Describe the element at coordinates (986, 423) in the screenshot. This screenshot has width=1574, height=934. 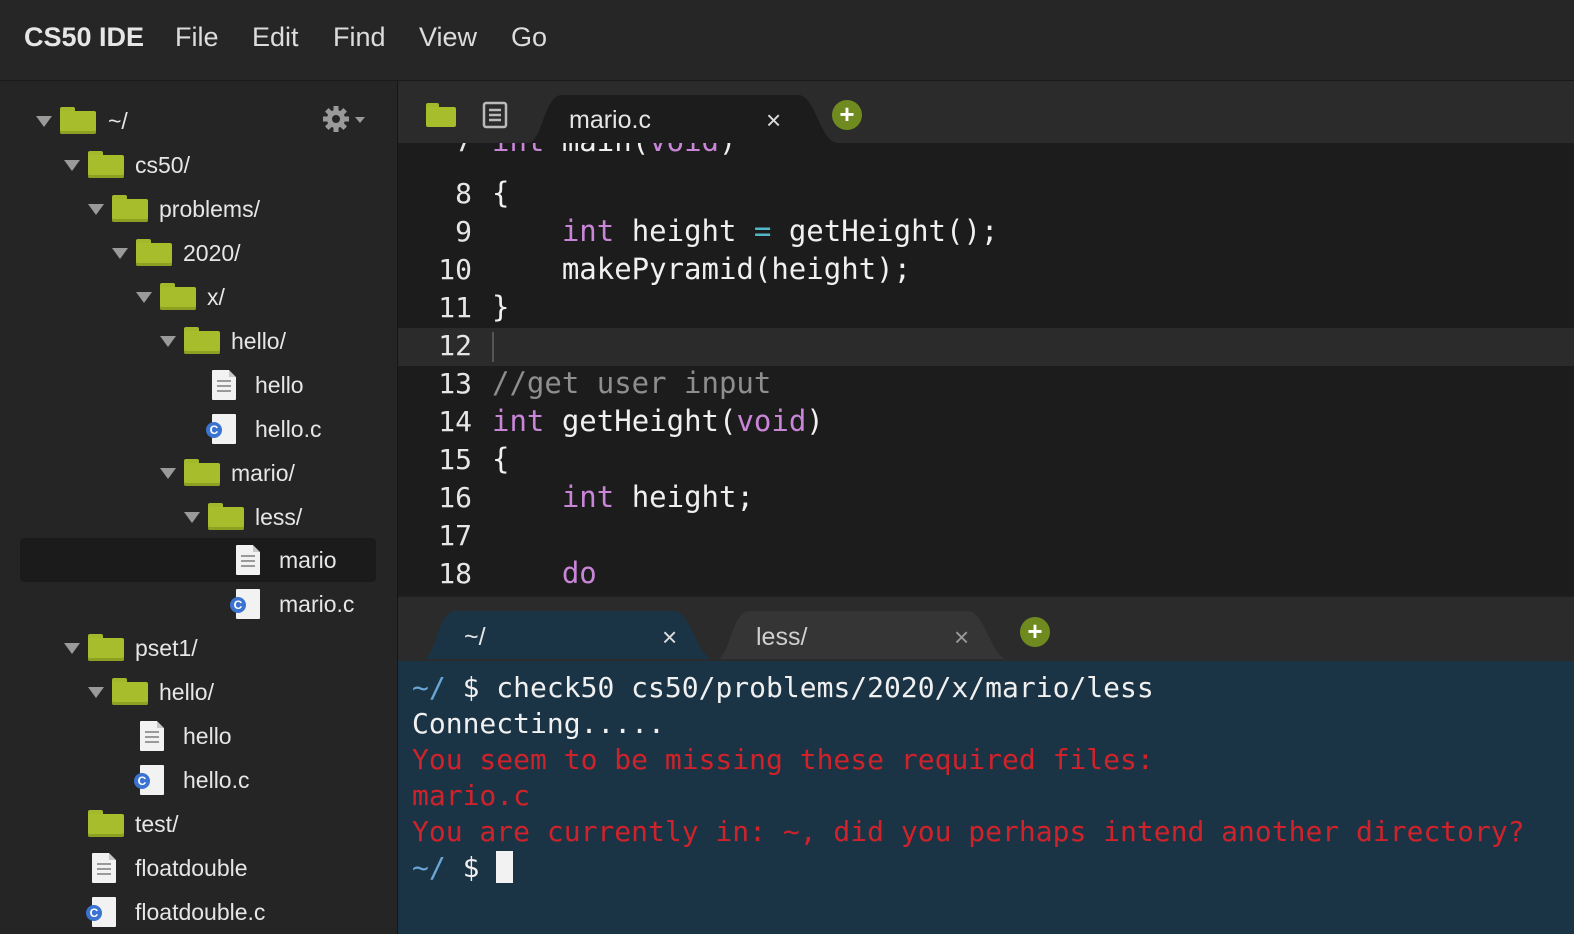
I see `code-line: 14 int getHeight(void)` at that location.